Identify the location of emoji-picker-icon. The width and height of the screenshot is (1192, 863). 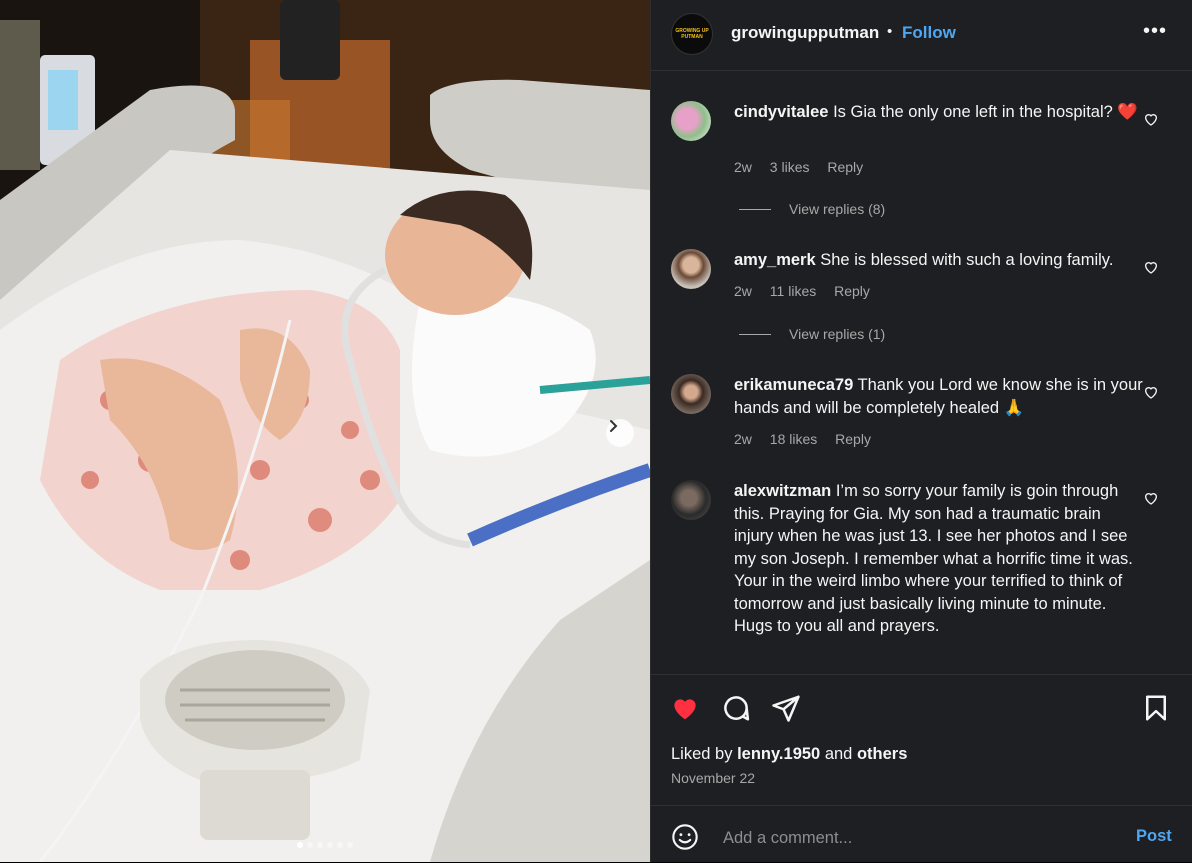
(685, 837).